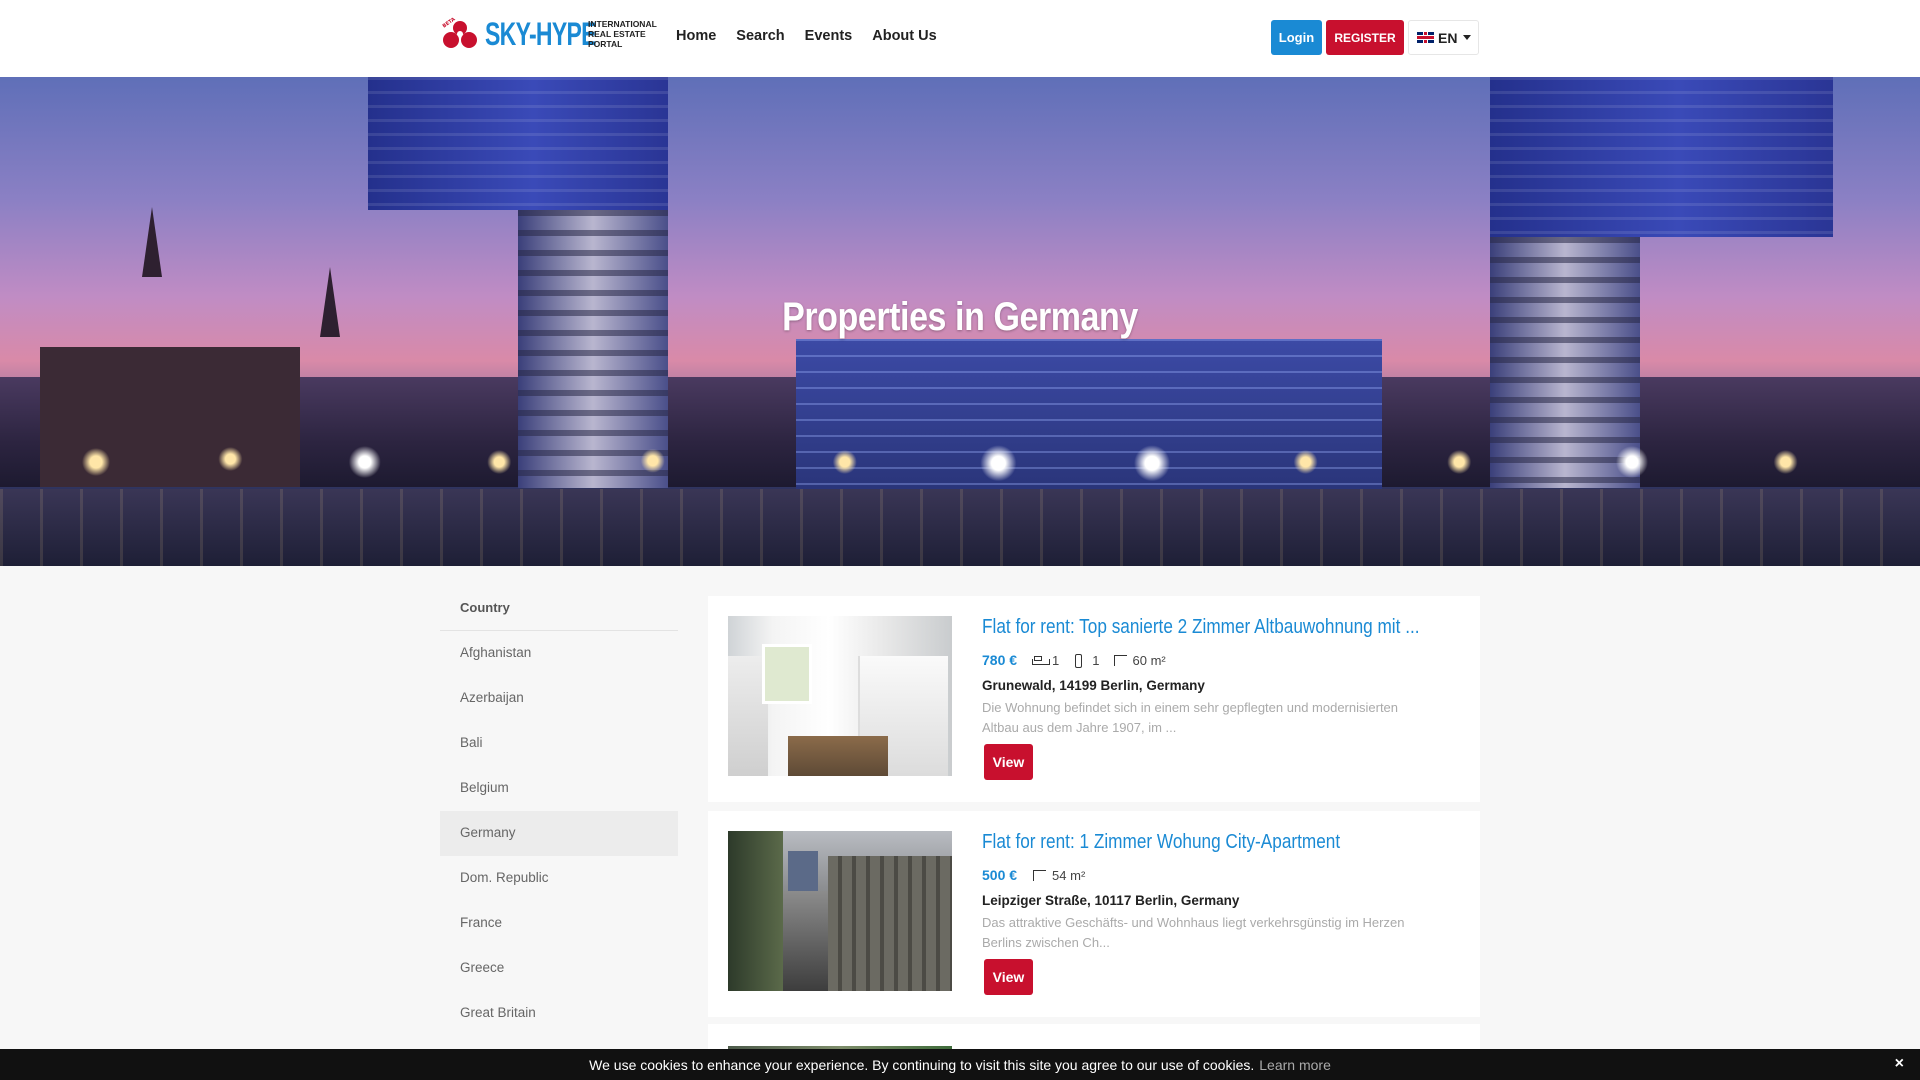 This screenshot has width=1920, height=1080. I want to click on country-item-dom-republic: Dom. Republic, so click(559, 878).